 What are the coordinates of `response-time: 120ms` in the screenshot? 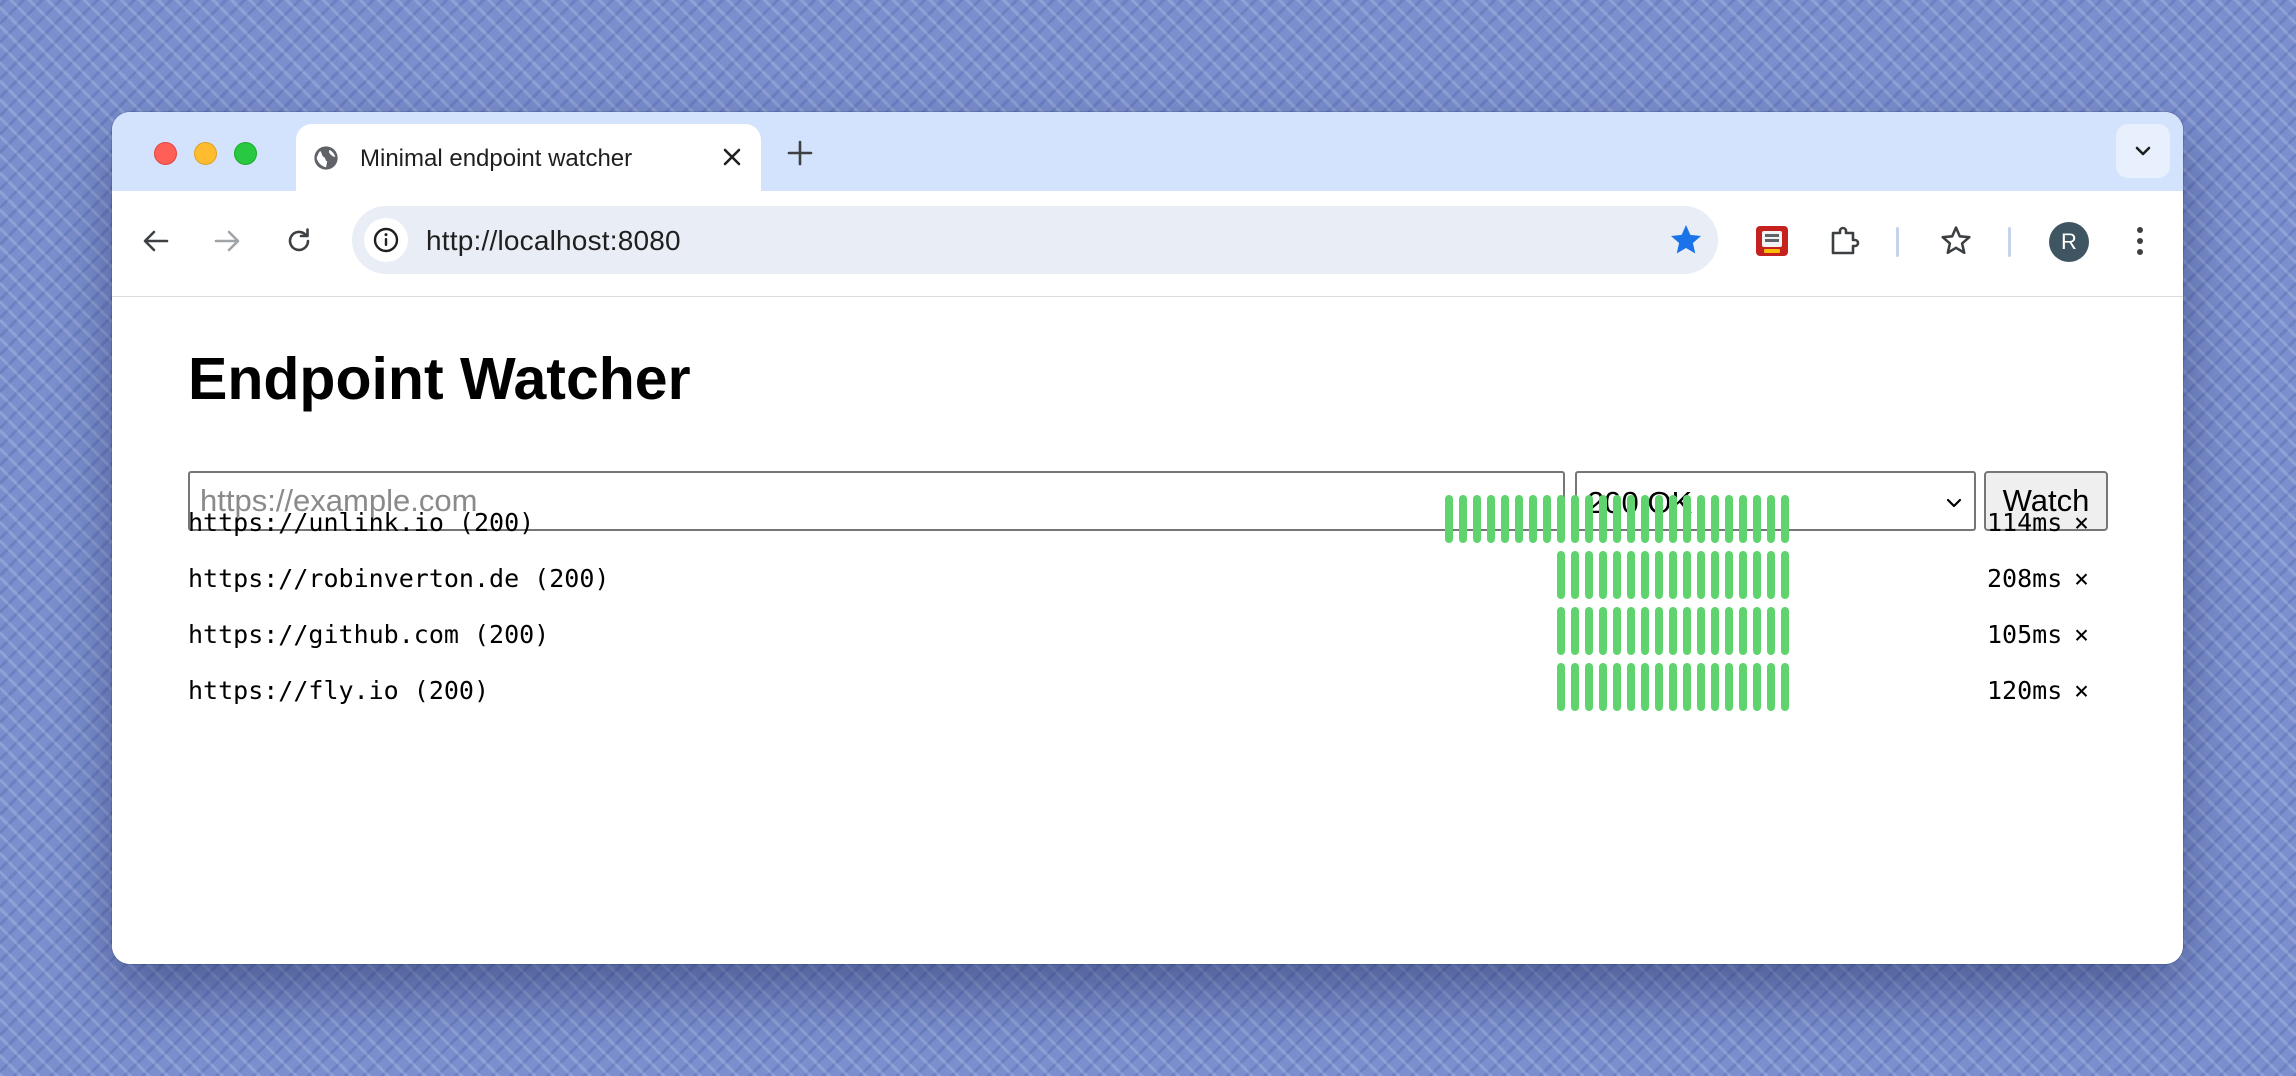 It's located at (2025, 690).